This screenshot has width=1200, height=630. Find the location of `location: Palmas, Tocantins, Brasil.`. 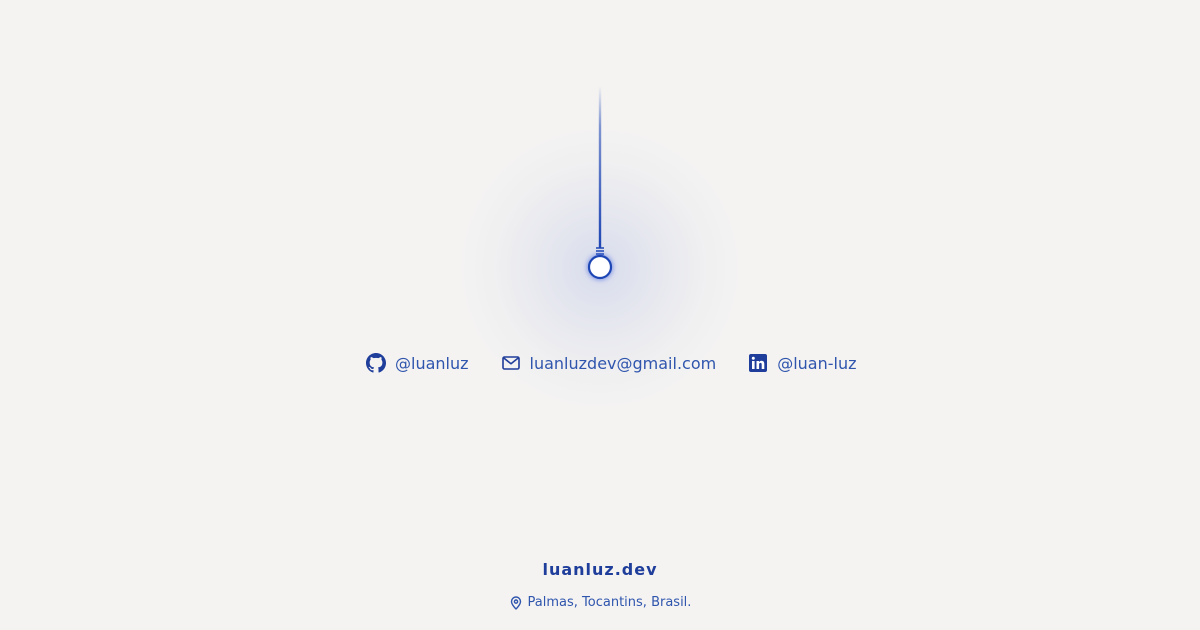

location: Palmas, Tocantins, Brasil. is located at coordinates (600, 602).